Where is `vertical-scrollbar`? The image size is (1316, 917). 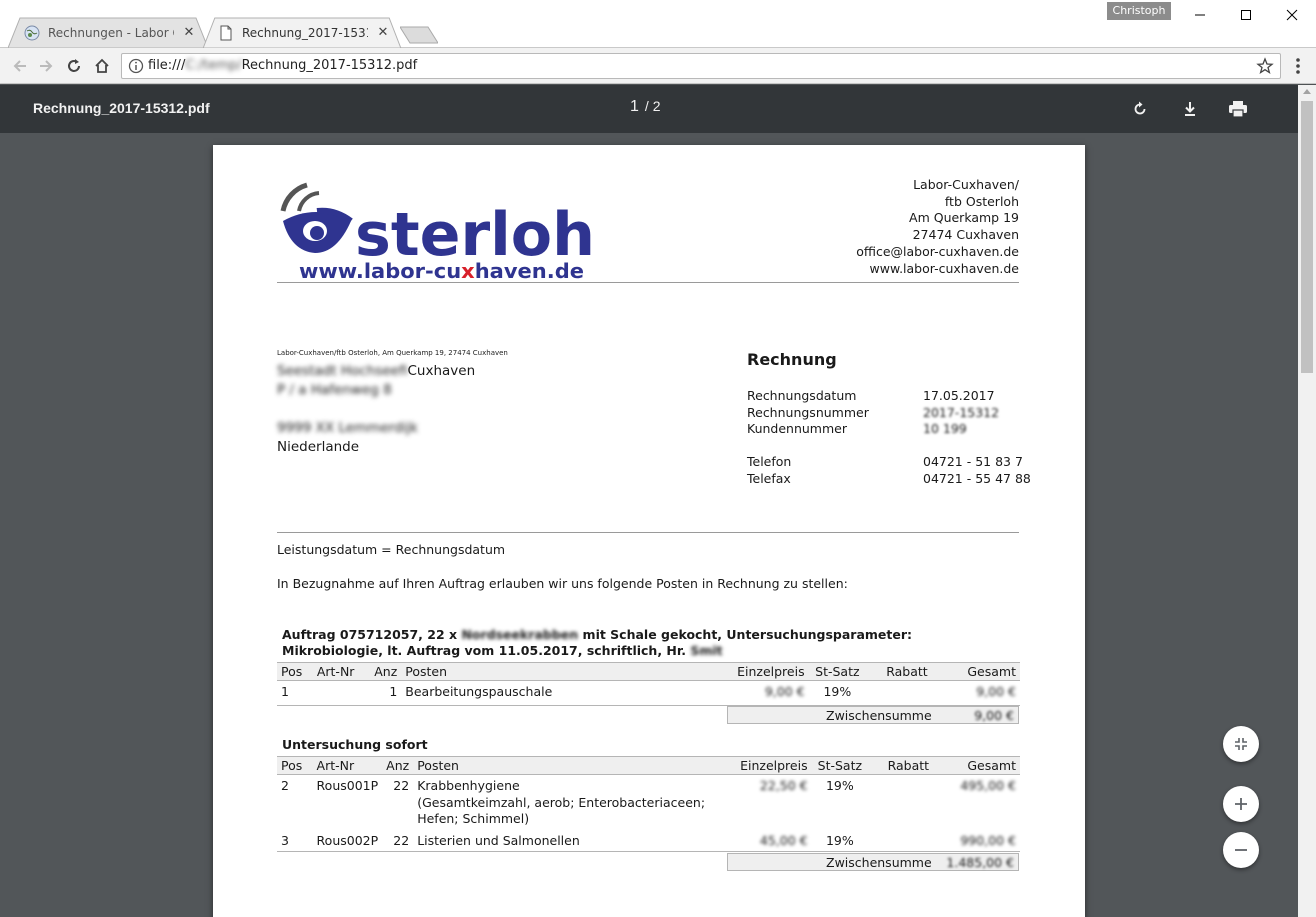
vertical-scrollbar is located at coordinates (1307, 501).